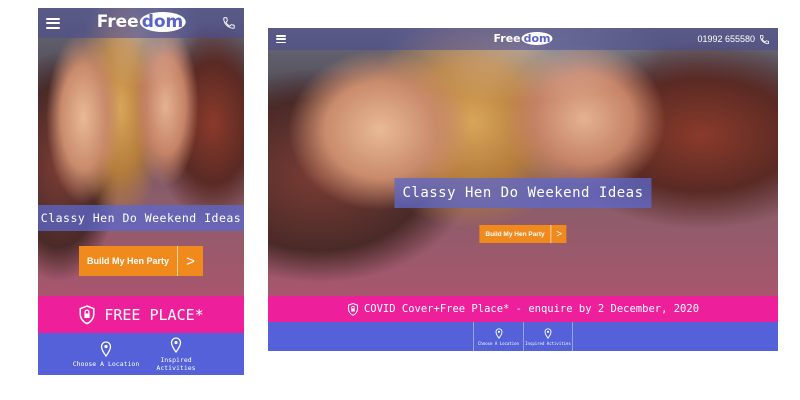 The image size is (800, 400). I want to click on desktop-nav: Choose A Location Inspired Activities, so click(523, 336).